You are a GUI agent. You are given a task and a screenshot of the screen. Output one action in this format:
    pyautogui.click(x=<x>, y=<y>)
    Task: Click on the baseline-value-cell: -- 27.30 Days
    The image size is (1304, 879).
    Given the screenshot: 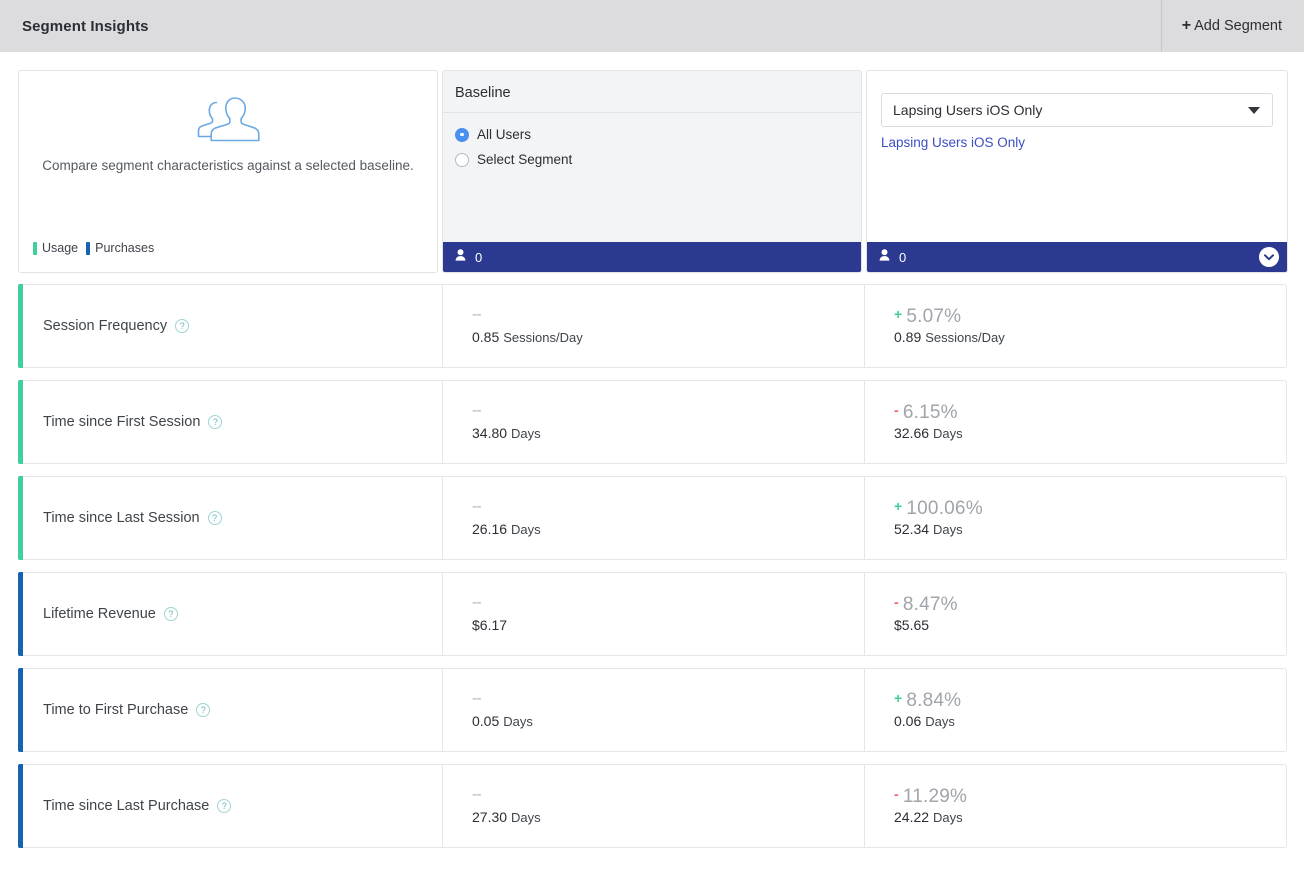 What is the action you would take?
    pyautogui.click(x=654, y=806)
    